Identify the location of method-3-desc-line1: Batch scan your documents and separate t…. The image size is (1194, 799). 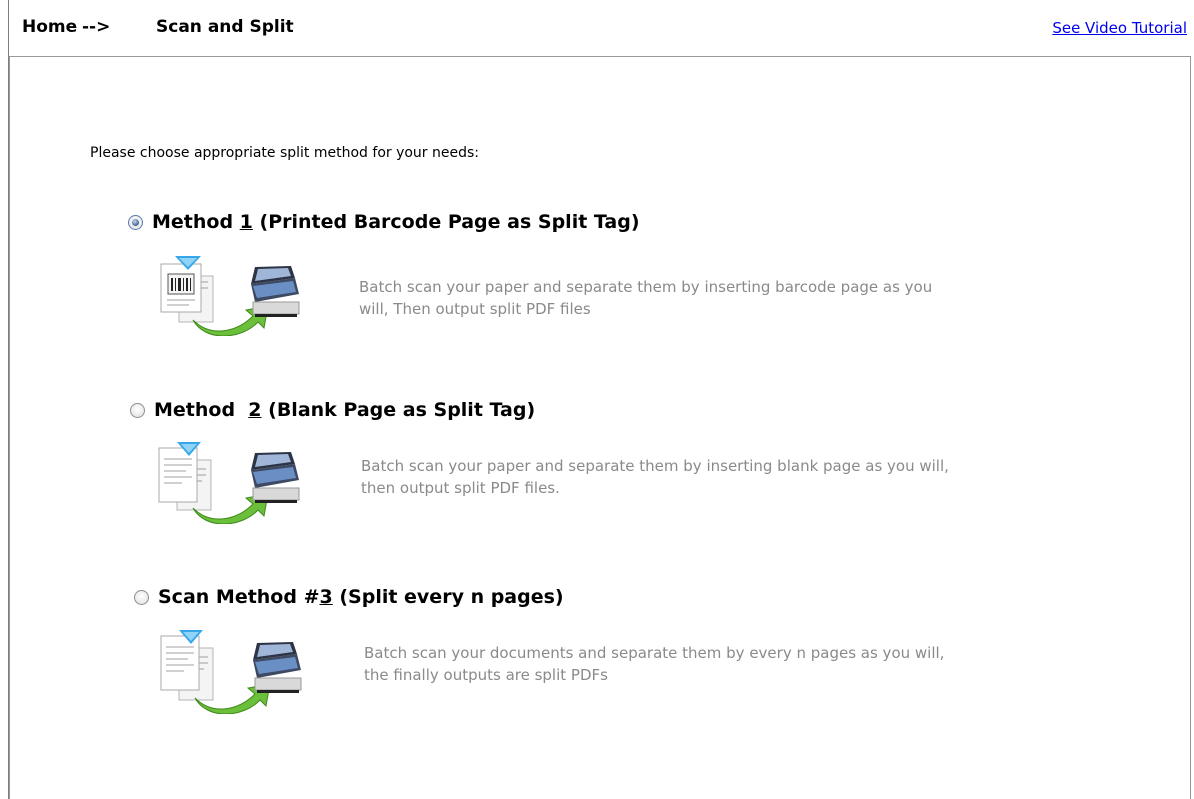
(654, 653).